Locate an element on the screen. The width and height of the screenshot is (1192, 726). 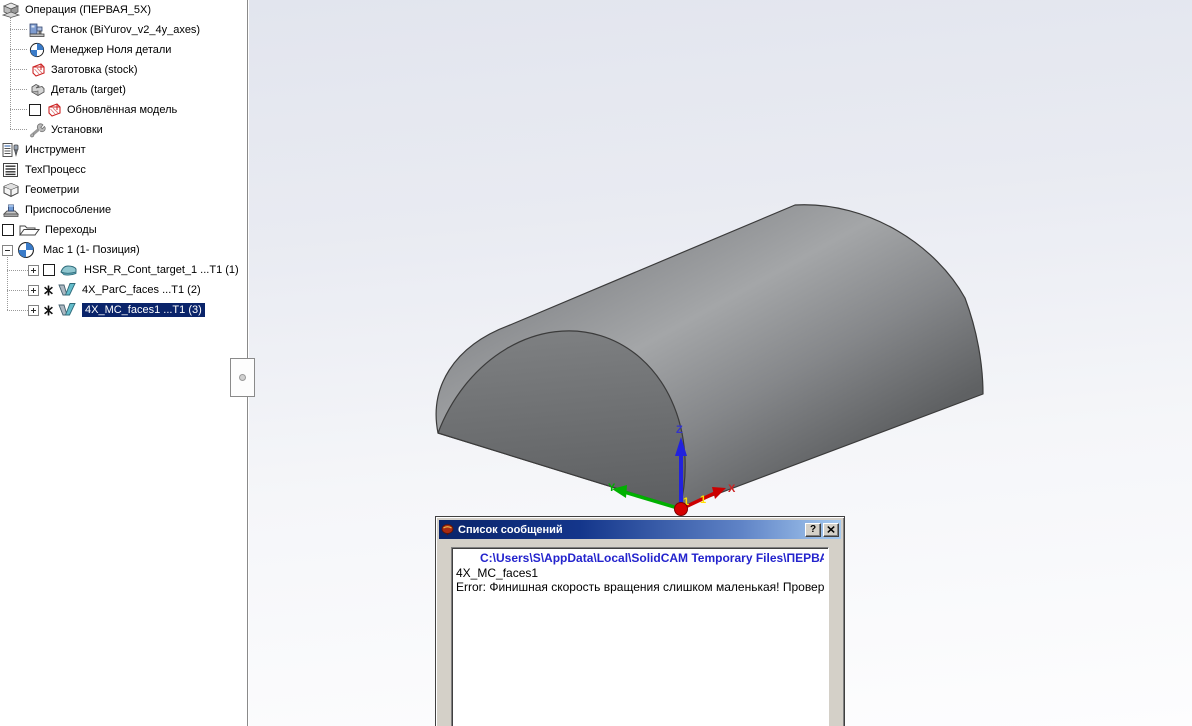
tree-item-4x-mc-operation: 4X_MC_faces1 ...T1 (3) is located at coordinates (123, 310).